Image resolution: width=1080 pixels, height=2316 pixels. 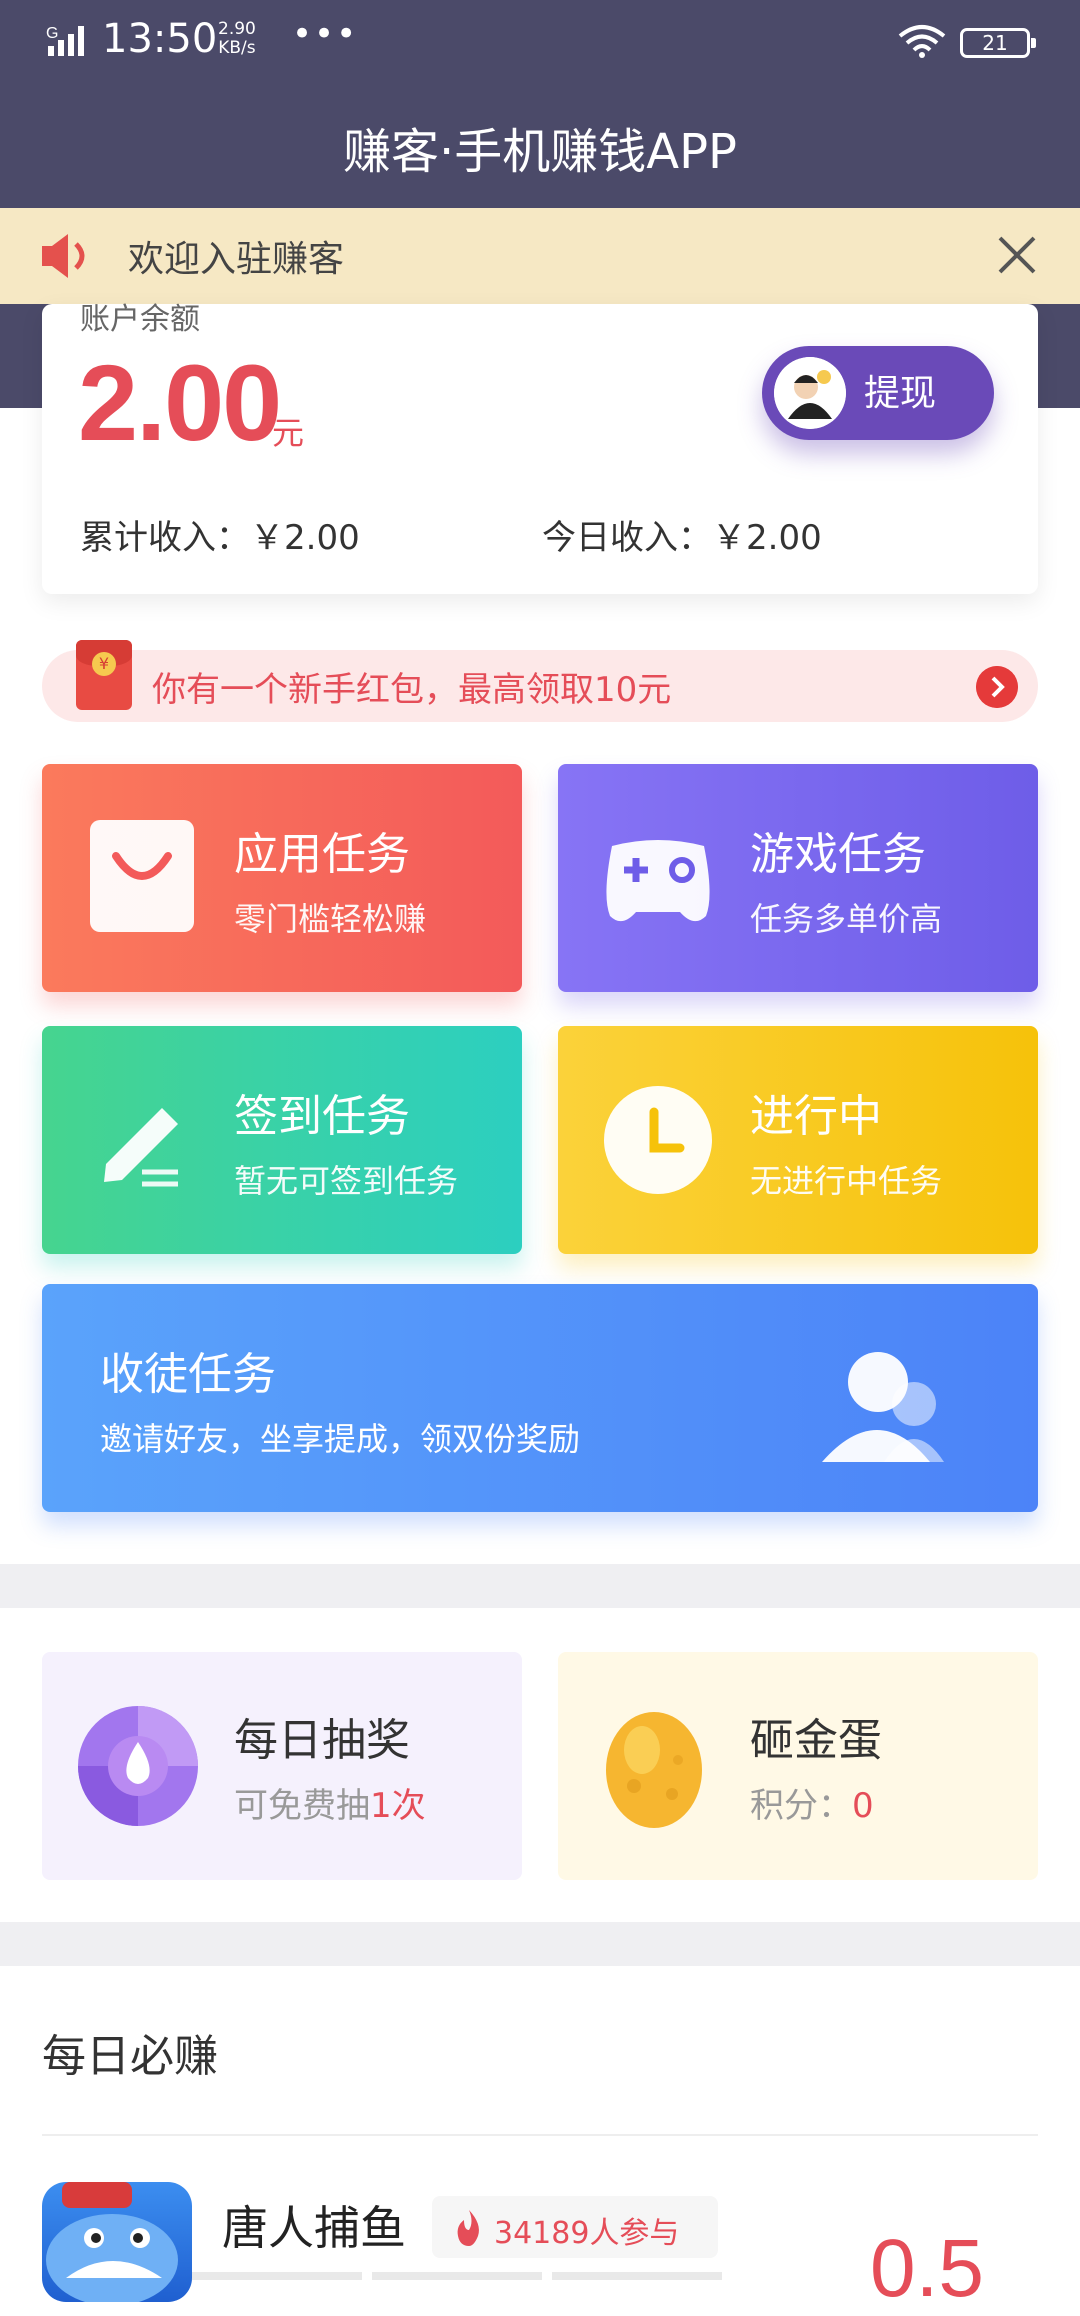 What do you see at coordinates (863, 1806) in the screenshot?
I see `egg-points: 0` at bounding box center [863, 1806].